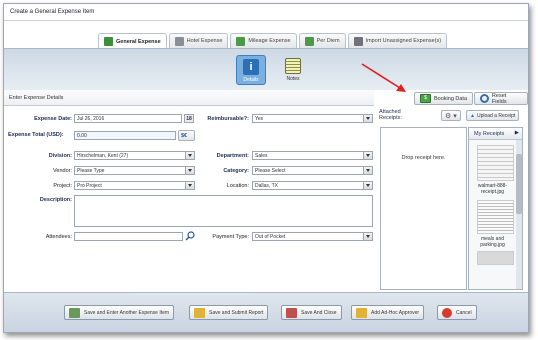  Describe the element at coordinates (74, 312) in the screenshot. I see `save-add-icon` at that location.